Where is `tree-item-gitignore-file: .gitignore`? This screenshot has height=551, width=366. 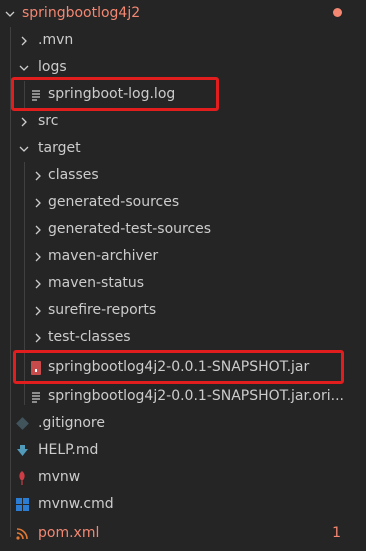 tree-item-gitignore-file: .gitignore is located at coordinates (183, 423).